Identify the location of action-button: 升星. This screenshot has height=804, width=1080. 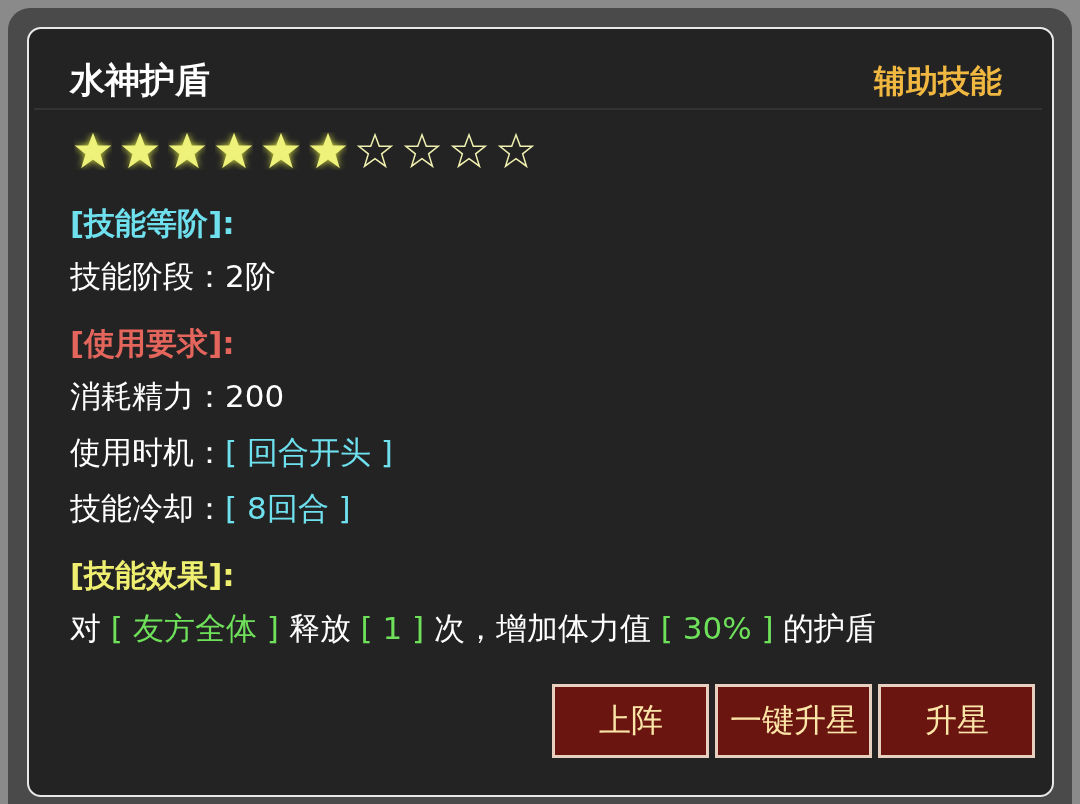
(956, 721).